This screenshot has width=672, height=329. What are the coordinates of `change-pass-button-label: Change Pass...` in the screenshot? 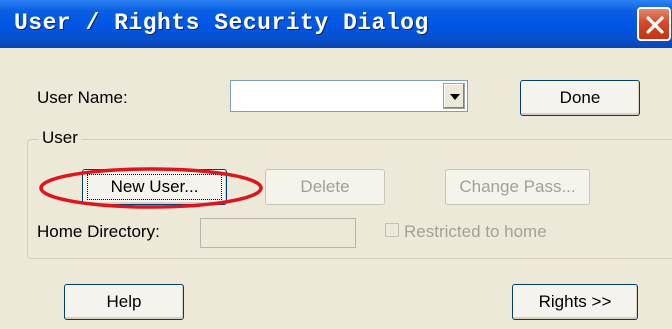 It's located at (517, 186).